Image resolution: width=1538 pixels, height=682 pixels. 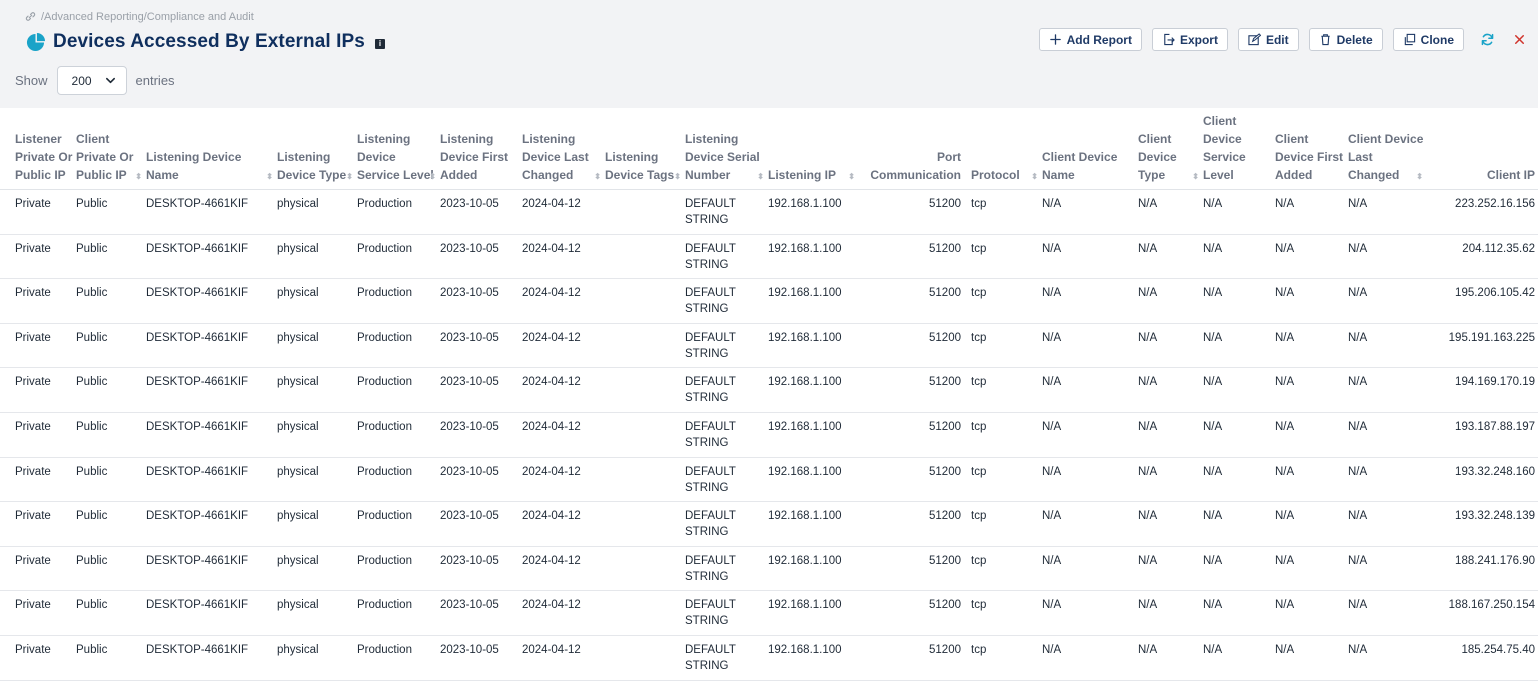 What do you see at coordinates (317, 149) in the screenshot?
I see `column-header: Listening Device Type ⬍` at bounding box center [317, 149].